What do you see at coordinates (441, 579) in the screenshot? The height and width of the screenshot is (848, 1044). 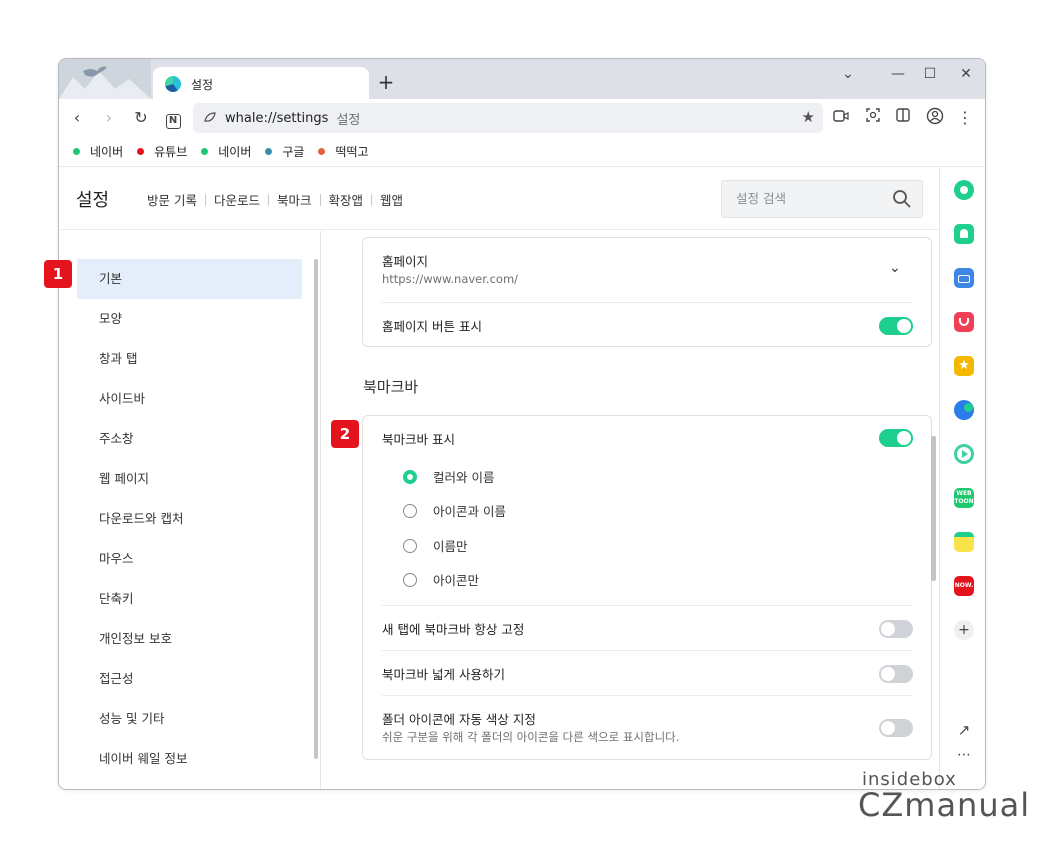 I see `radio-icon-only: 아이콘만` at bounding box center [441, 579].